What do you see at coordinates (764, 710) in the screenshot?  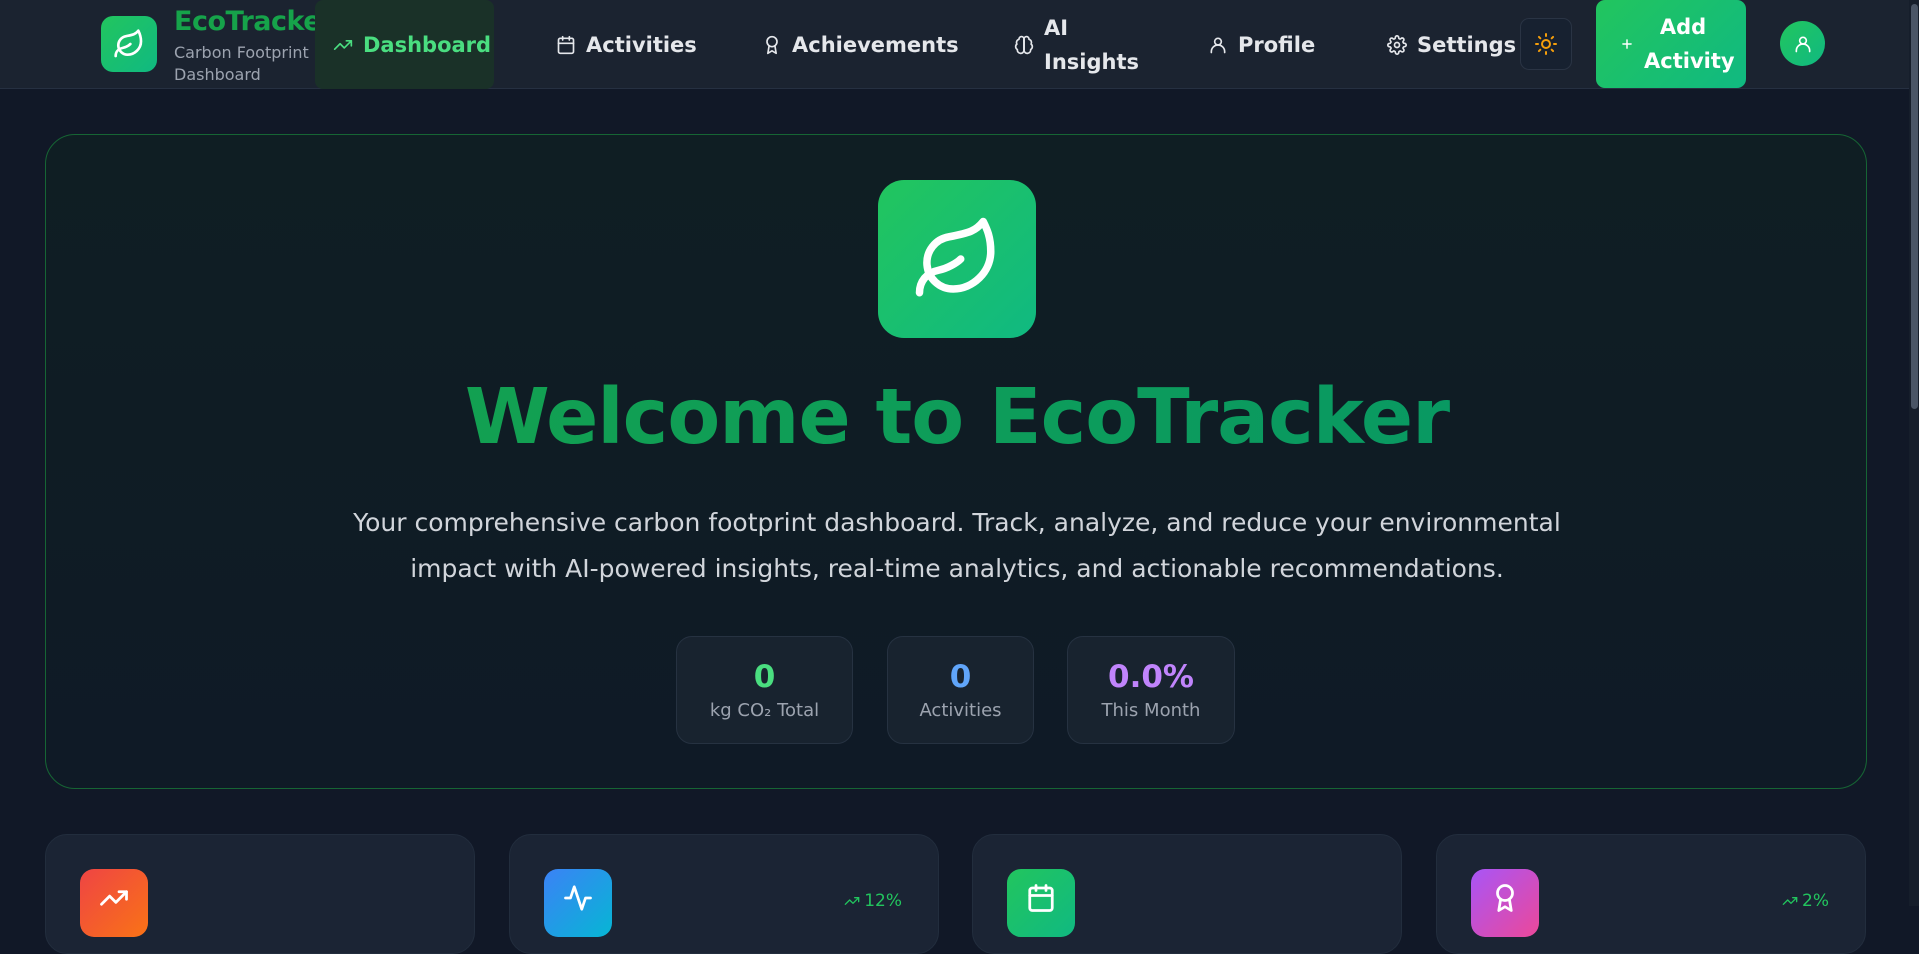 I see `stat-label: kg CO₂ Total` at bounding box center [764, 710].